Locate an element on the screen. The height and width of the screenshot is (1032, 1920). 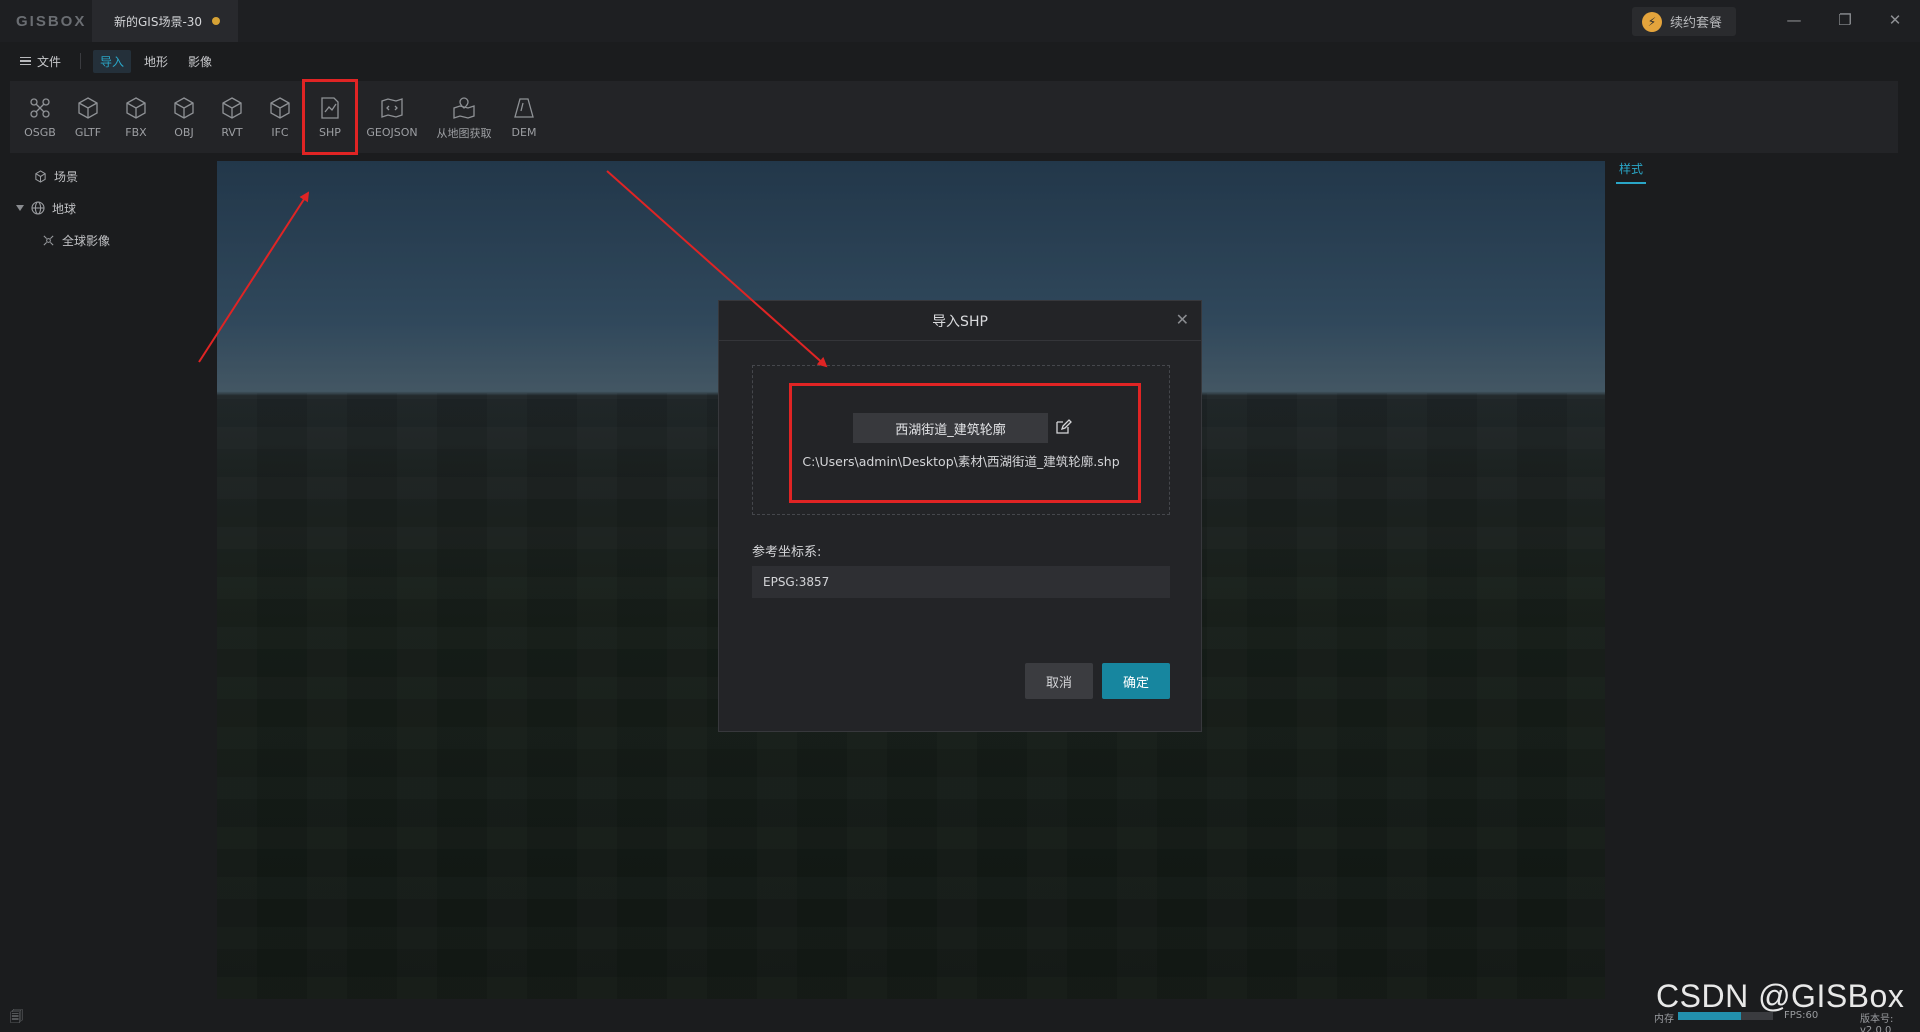
tool-from-map: 从地图获取 is located at coordinates (464, 117).